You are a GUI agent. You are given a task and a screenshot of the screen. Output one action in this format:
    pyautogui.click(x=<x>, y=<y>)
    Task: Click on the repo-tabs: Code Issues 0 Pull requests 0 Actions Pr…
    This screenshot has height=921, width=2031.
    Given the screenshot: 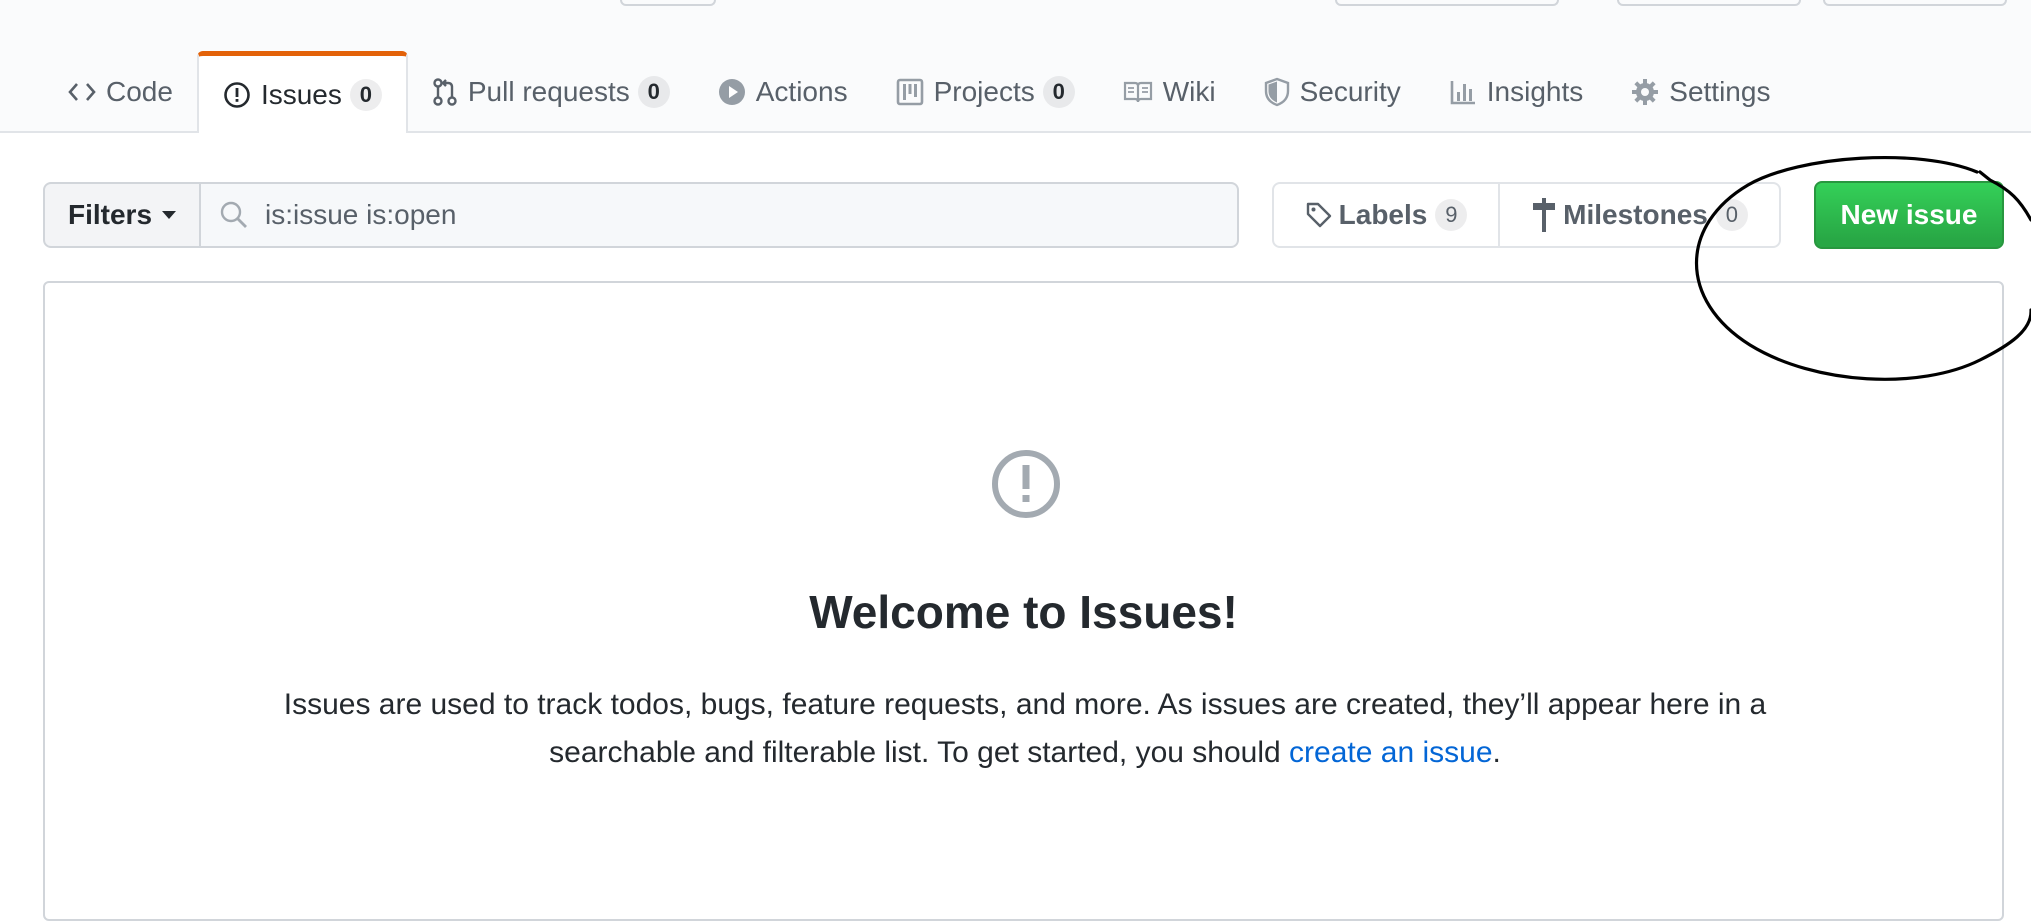 What is the action you would take?
    pyautogui.click(x=919, y=92)
    